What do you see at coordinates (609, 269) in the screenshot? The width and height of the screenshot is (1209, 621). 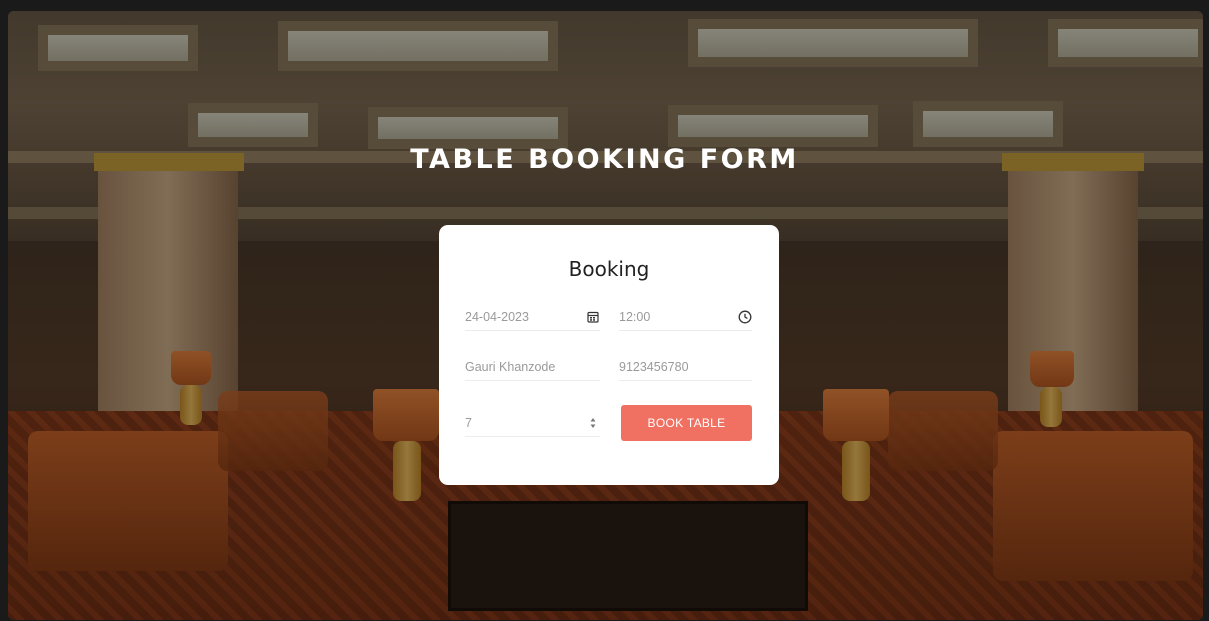 I see `card-heading: Booking` at bounding box center [609, 269].